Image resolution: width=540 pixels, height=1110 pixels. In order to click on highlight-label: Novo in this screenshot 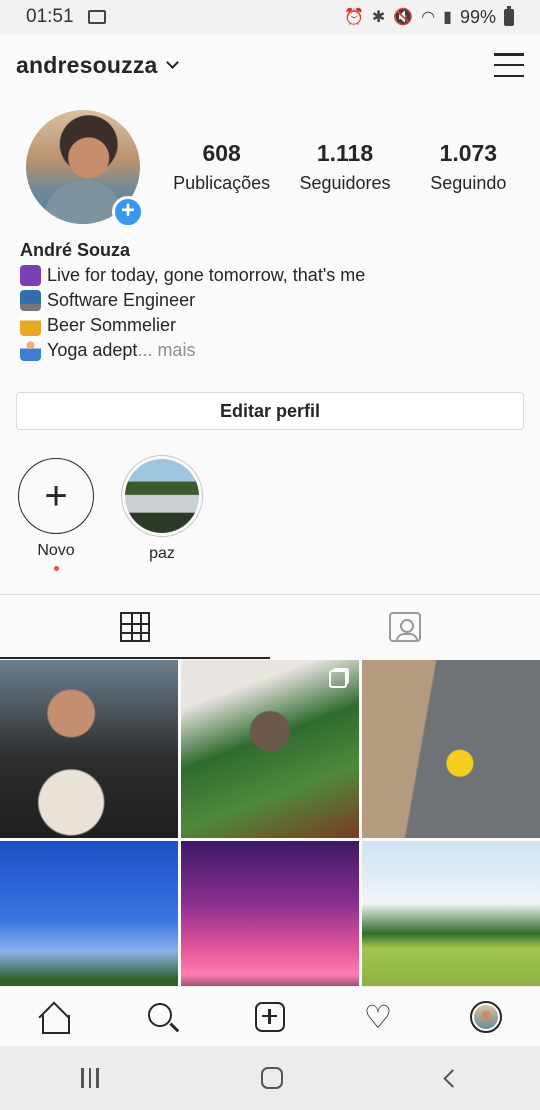, I will do `click(56, 550)`.